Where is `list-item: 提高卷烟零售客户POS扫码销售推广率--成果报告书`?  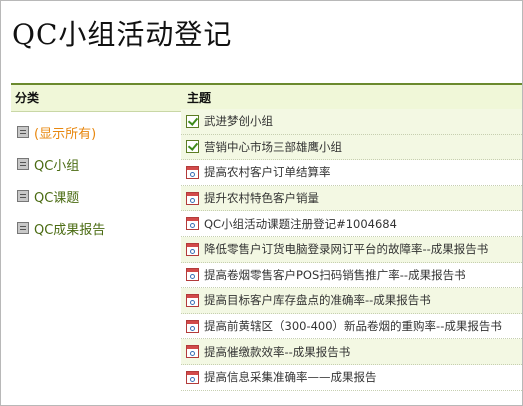 list-item: 提高卷烟零售客户POS扫码销售推广率--成果报告书 is located at coordinates (351, 276).